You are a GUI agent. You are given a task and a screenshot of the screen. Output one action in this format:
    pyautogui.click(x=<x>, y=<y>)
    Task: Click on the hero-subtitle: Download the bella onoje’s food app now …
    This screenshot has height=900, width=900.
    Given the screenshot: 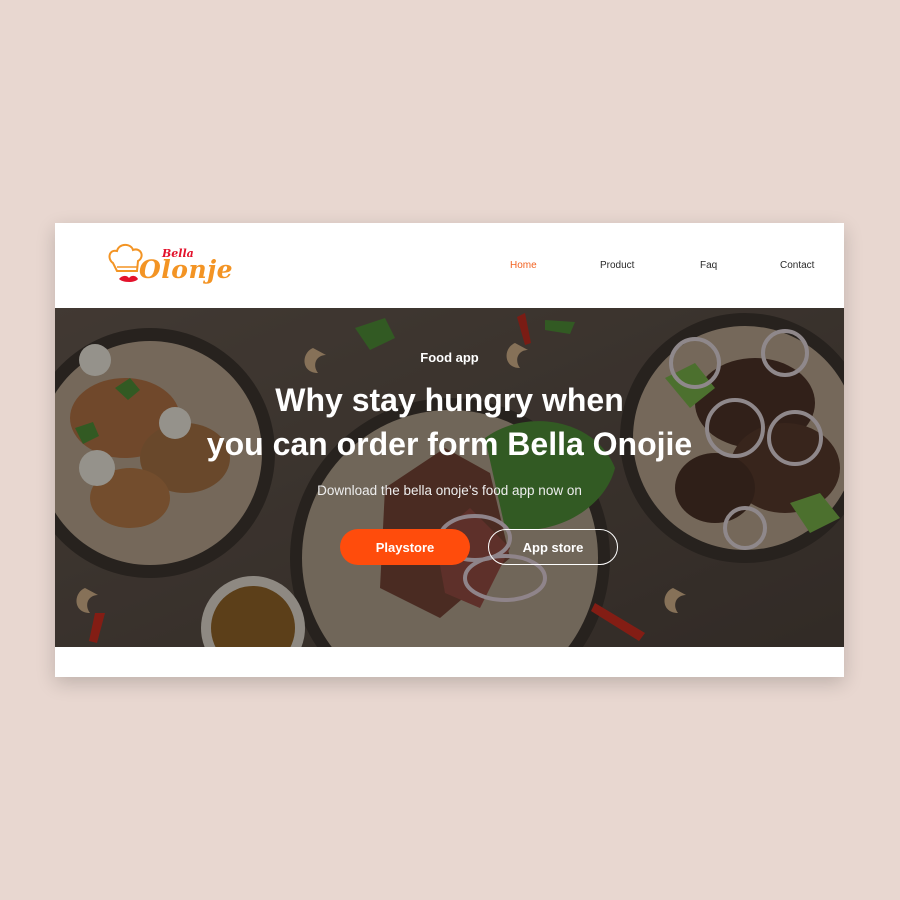 What is the action you would take?
    pyautogui.click(x=449, y=490)
    